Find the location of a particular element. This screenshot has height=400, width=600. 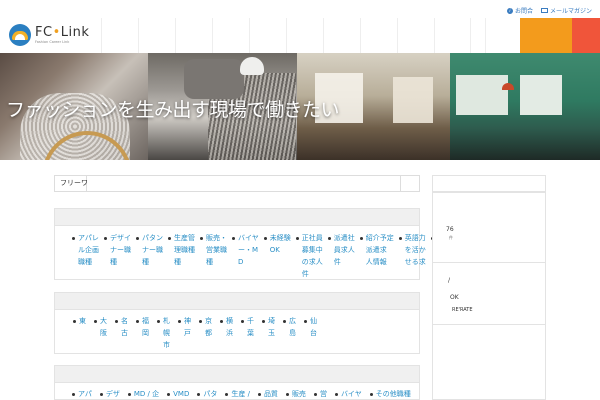

area-link-line: 幌 is located at coordinates (166, 333).